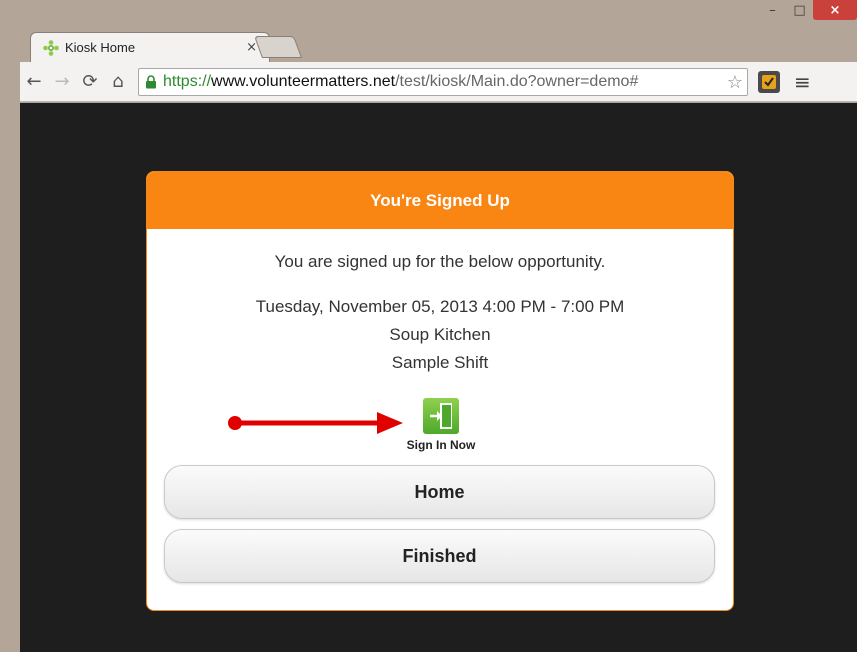  Describe the element at coordinates (802, 82) in the screenshot. I see `chrome-menu-icon: ≡` at that location.